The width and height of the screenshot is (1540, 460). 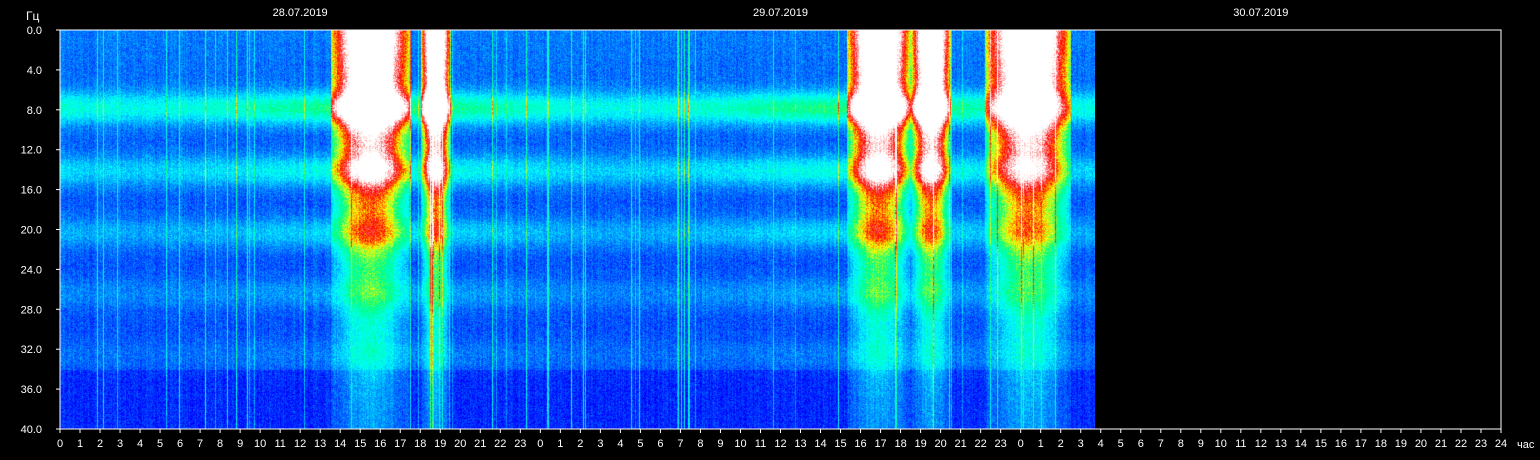 I want to click on y-tick-label: 24.0, so click(x=31, y=270).